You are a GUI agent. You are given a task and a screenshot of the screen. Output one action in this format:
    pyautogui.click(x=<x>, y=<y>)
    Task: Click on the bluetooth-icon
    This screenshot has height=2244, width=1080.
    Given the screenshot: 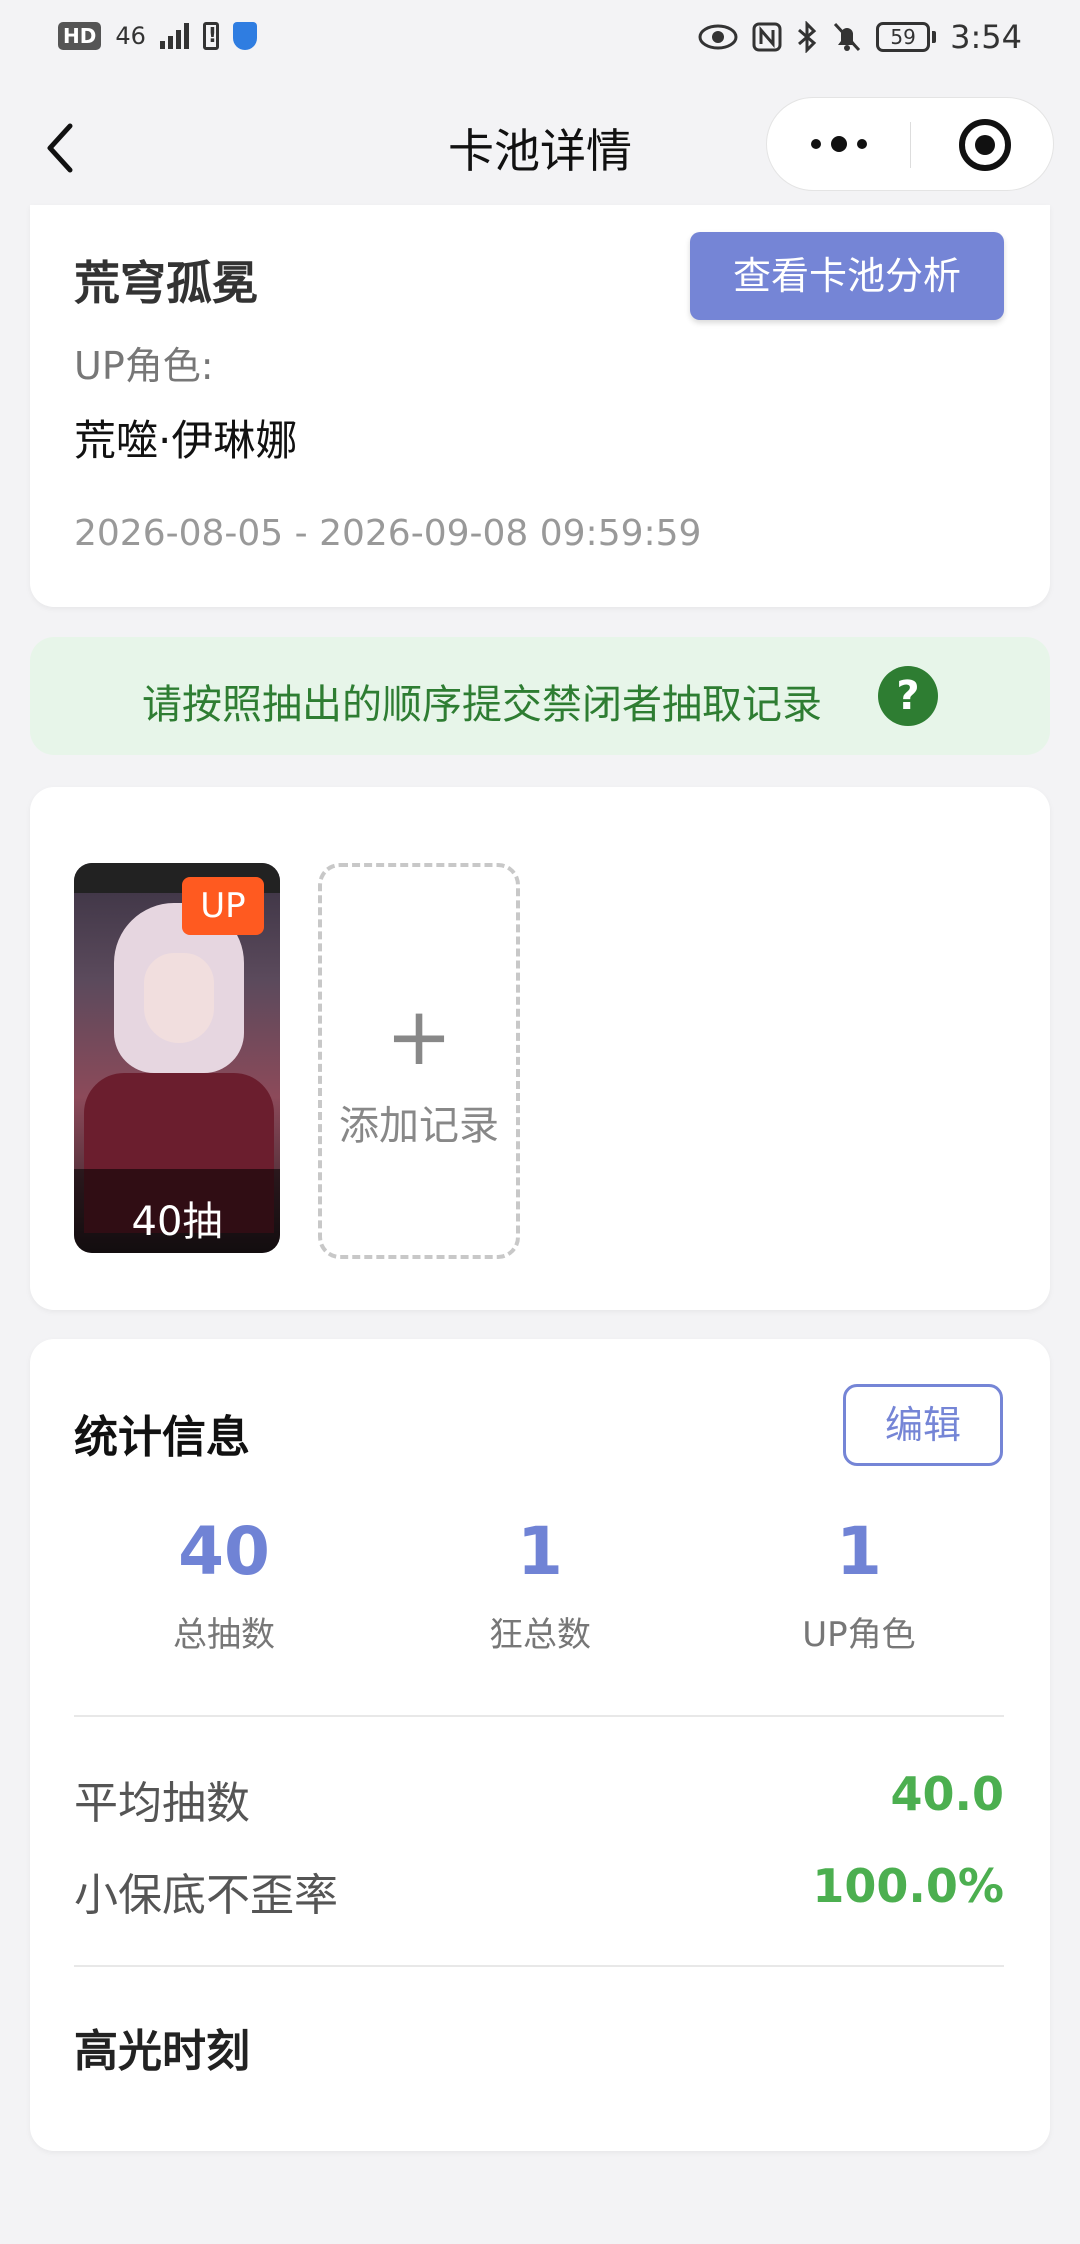 What is the action you would take?
    pyautogui.click(x=807, y=37)
    